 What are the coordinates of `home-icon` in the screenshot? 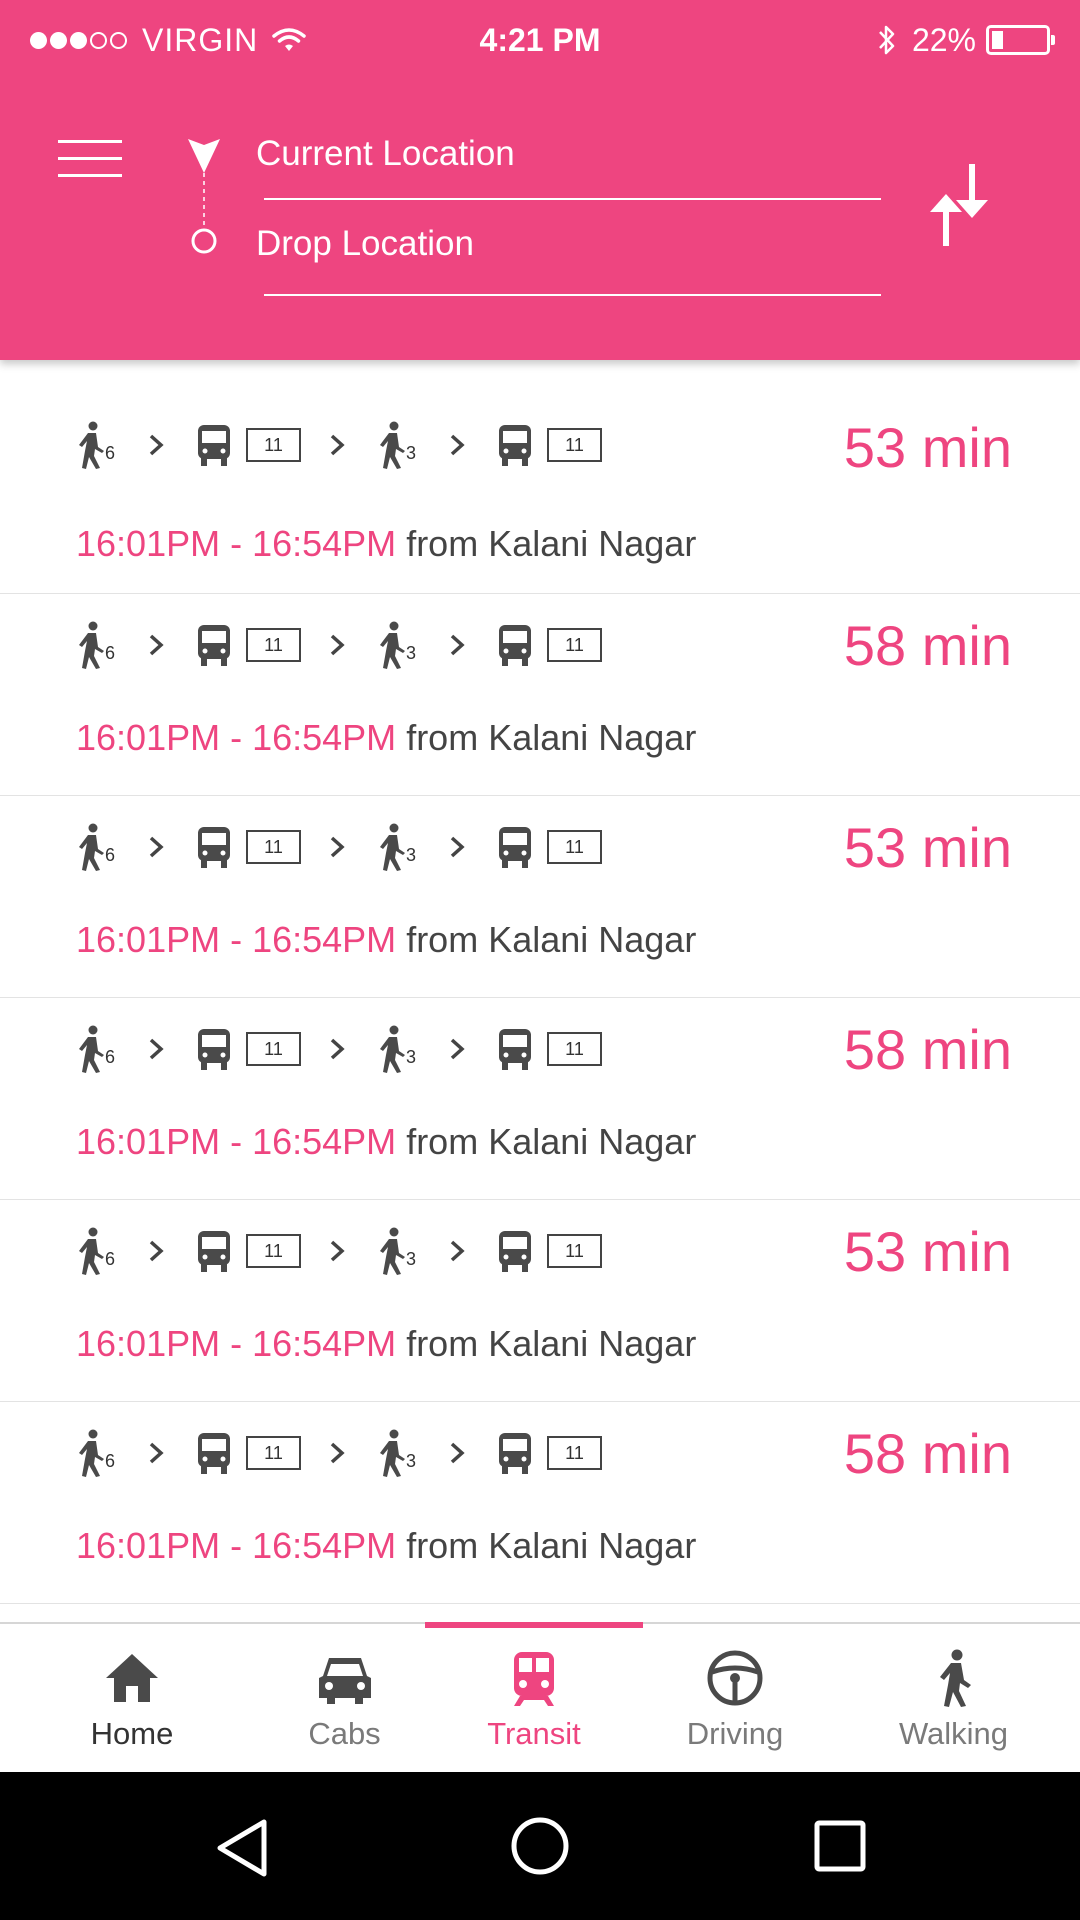 It's located at (132, 1678).